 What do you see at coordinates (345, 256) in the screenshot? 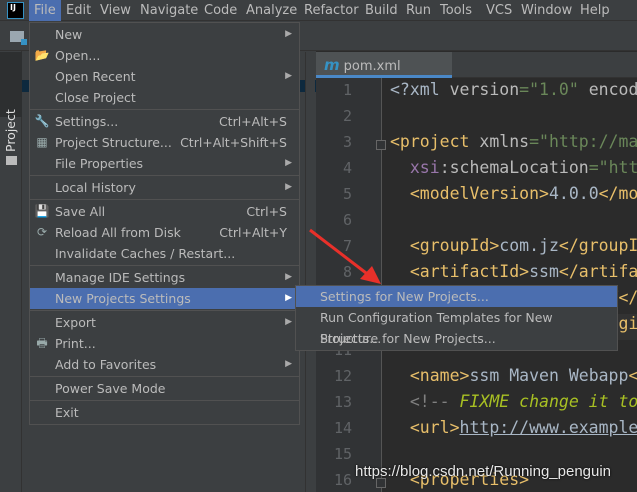
I see `red-arrow-annotation` at bounding box center [345, 256].